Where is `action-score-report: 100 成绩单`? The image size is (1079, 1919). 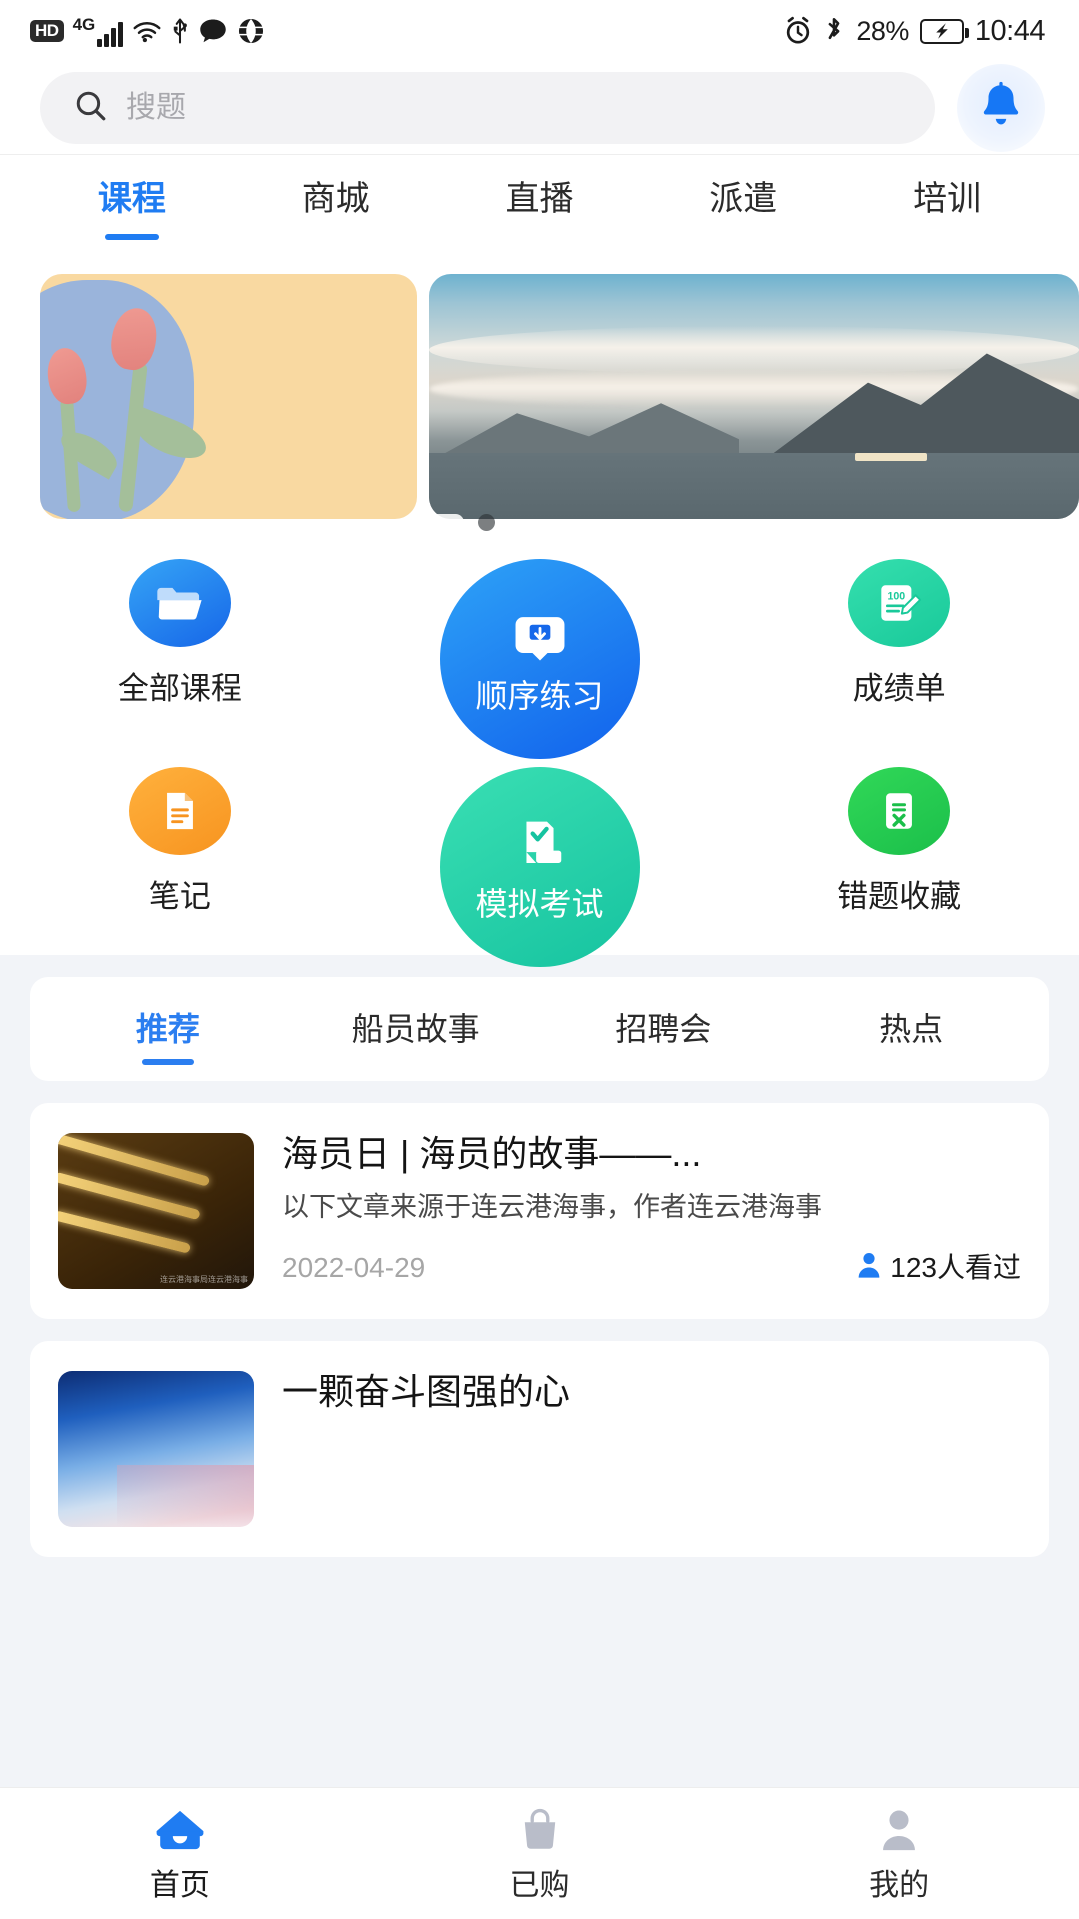 action-score-report: 100 成绩单 is located at coordinates (899, 631).